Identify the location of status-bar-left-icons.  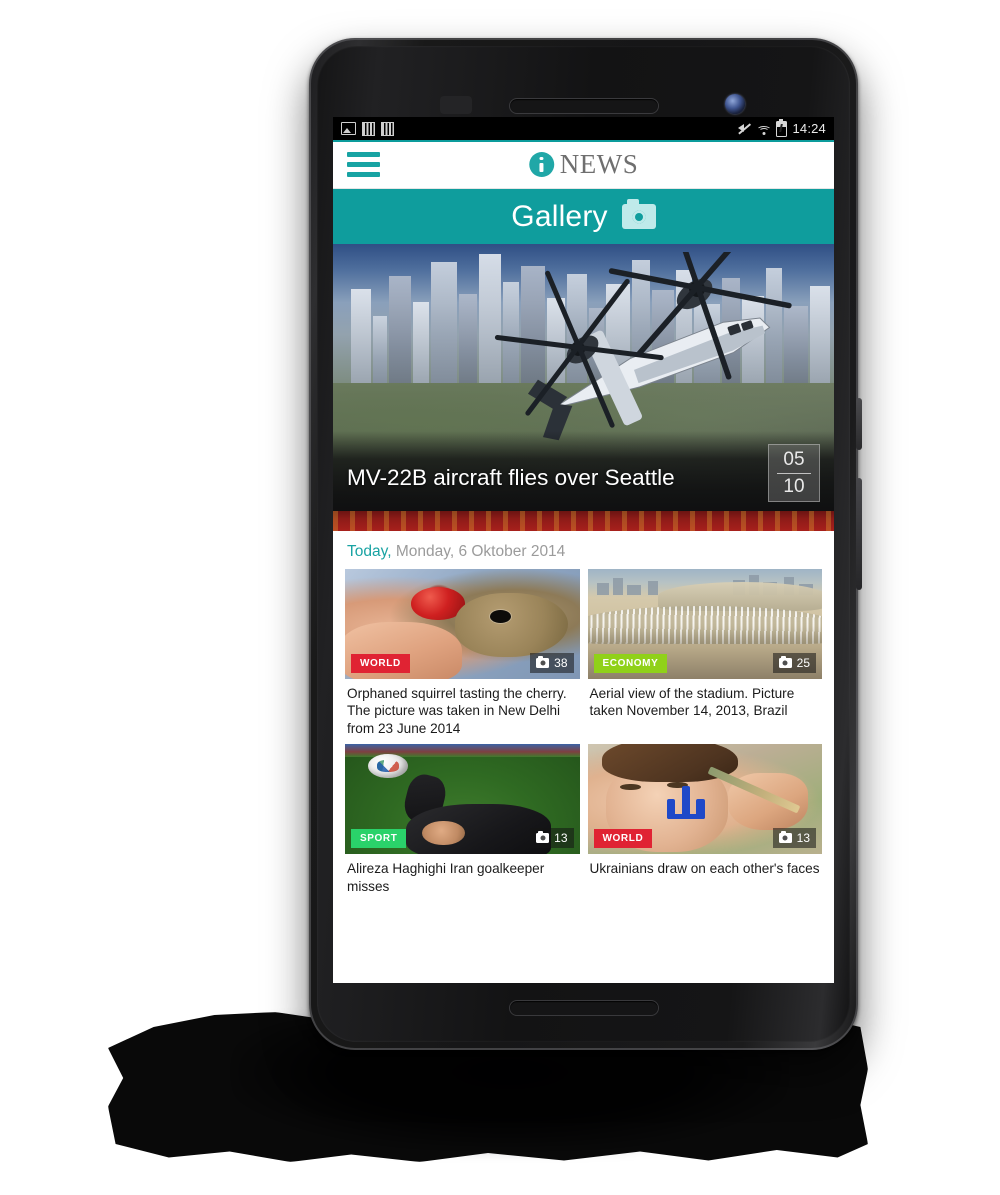
(367, 128).